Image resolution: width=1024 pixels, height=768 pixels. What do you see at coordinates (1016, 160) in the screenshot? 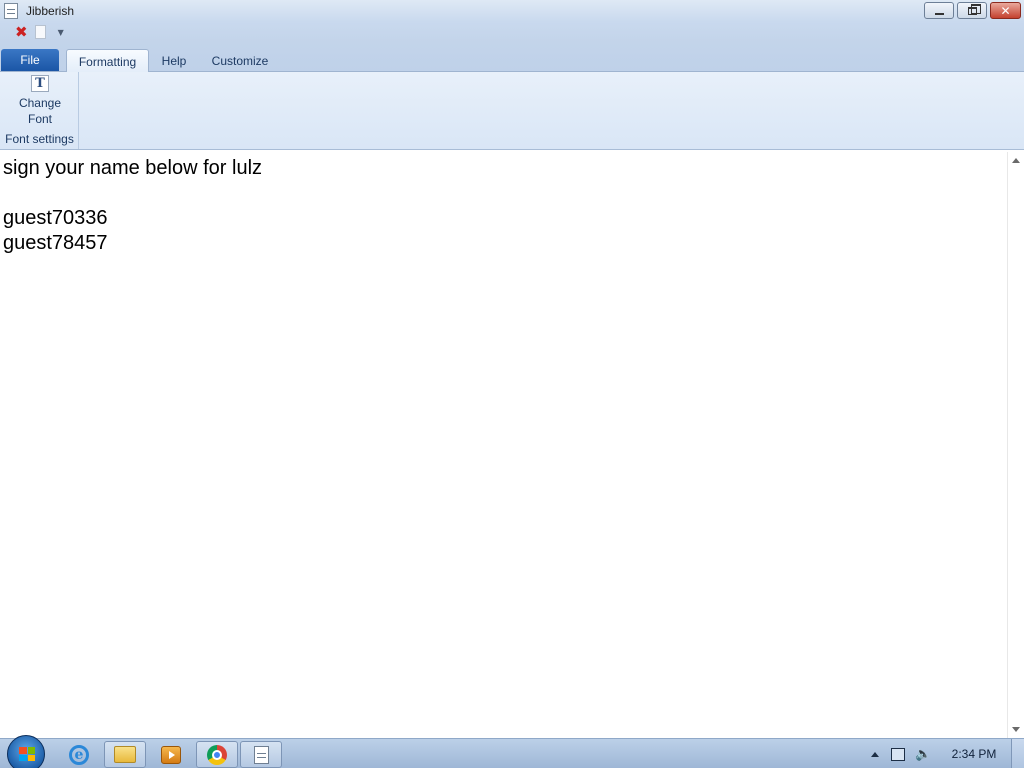
I see `scroll-up-icon` at bounding box center [1016, 160].